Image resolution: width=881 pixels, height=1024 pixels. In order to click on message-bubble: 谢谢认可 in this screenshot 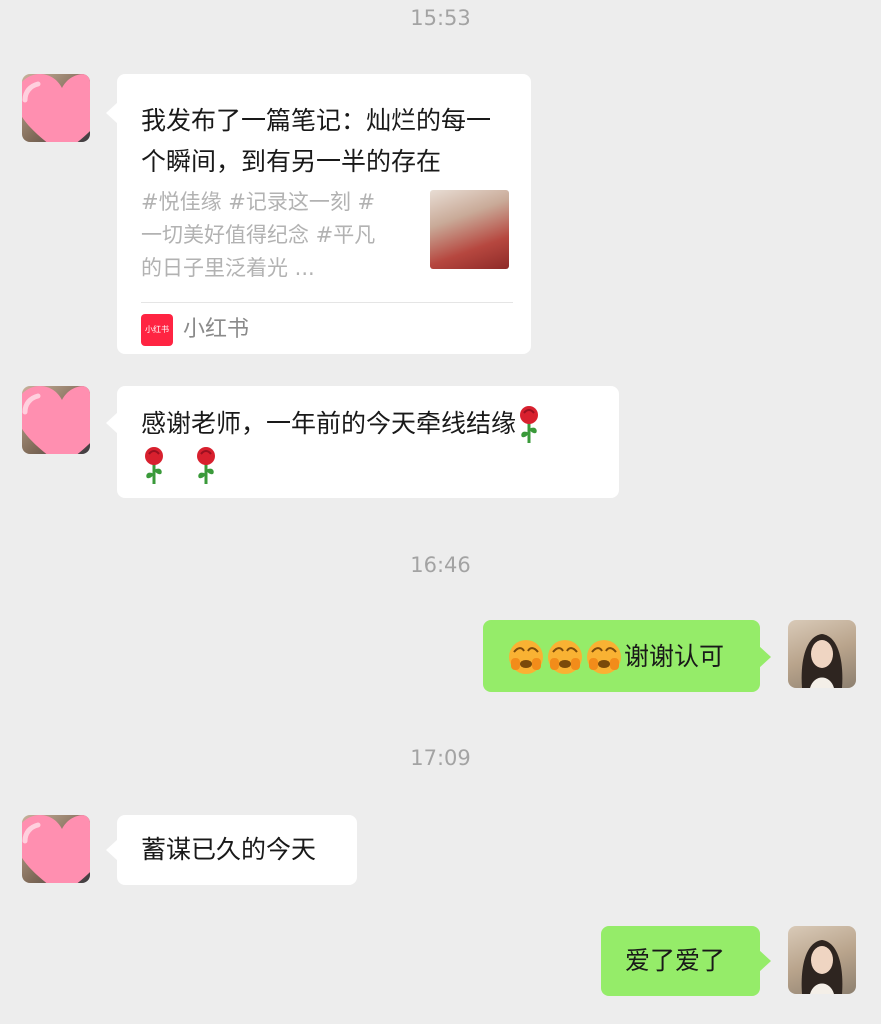, I will do `click(627, 656)`.